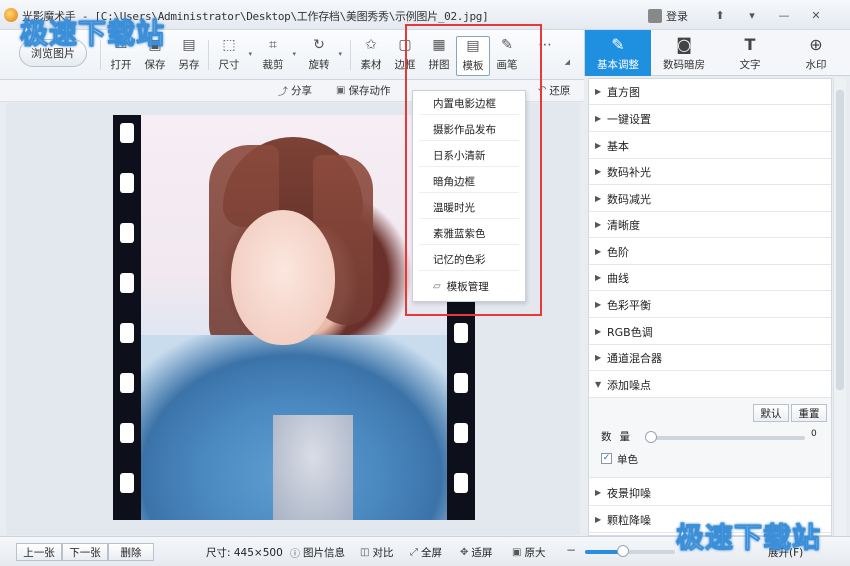 The image size is (850, 566). What do you see at coordinates (319, 45) in the screenshot?
I see `rotate-icon: ↻` at bounding box center [319, 45].